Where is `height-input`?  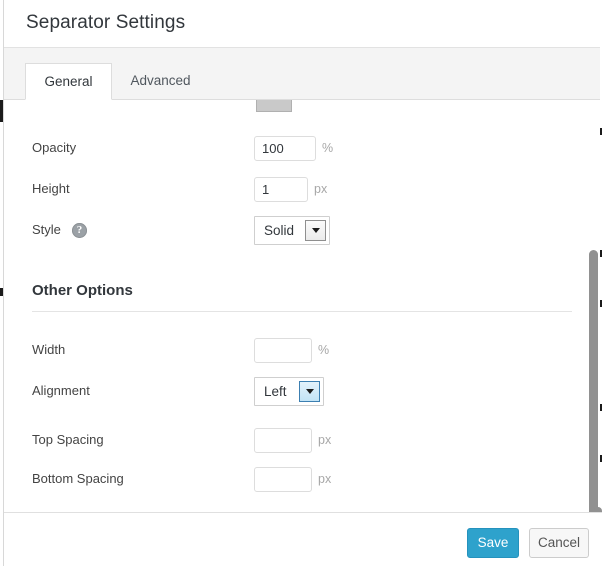
height-input is located at coordinates (281, 189).